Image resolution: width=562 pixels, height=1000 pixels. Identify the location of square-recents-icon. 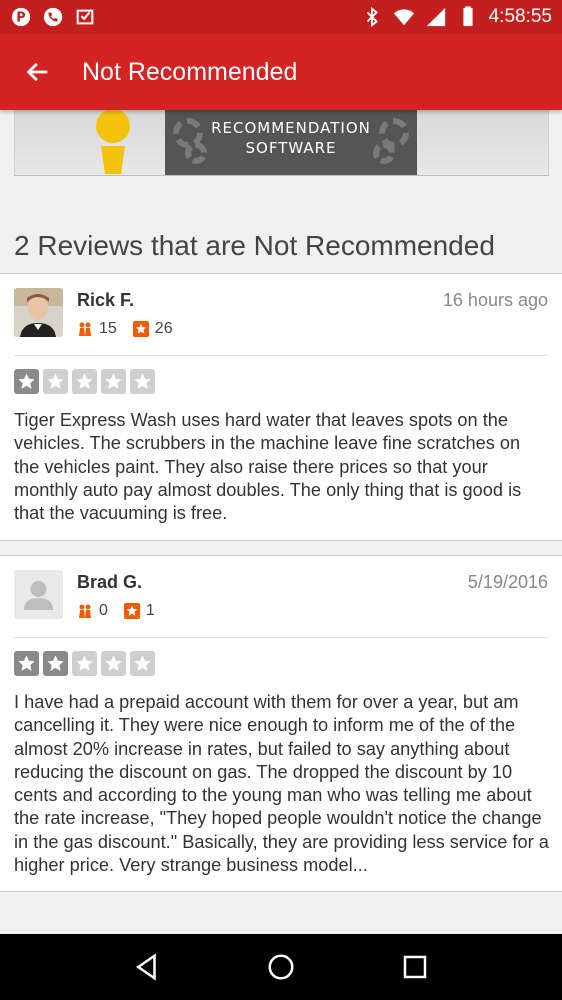
(415, 967).